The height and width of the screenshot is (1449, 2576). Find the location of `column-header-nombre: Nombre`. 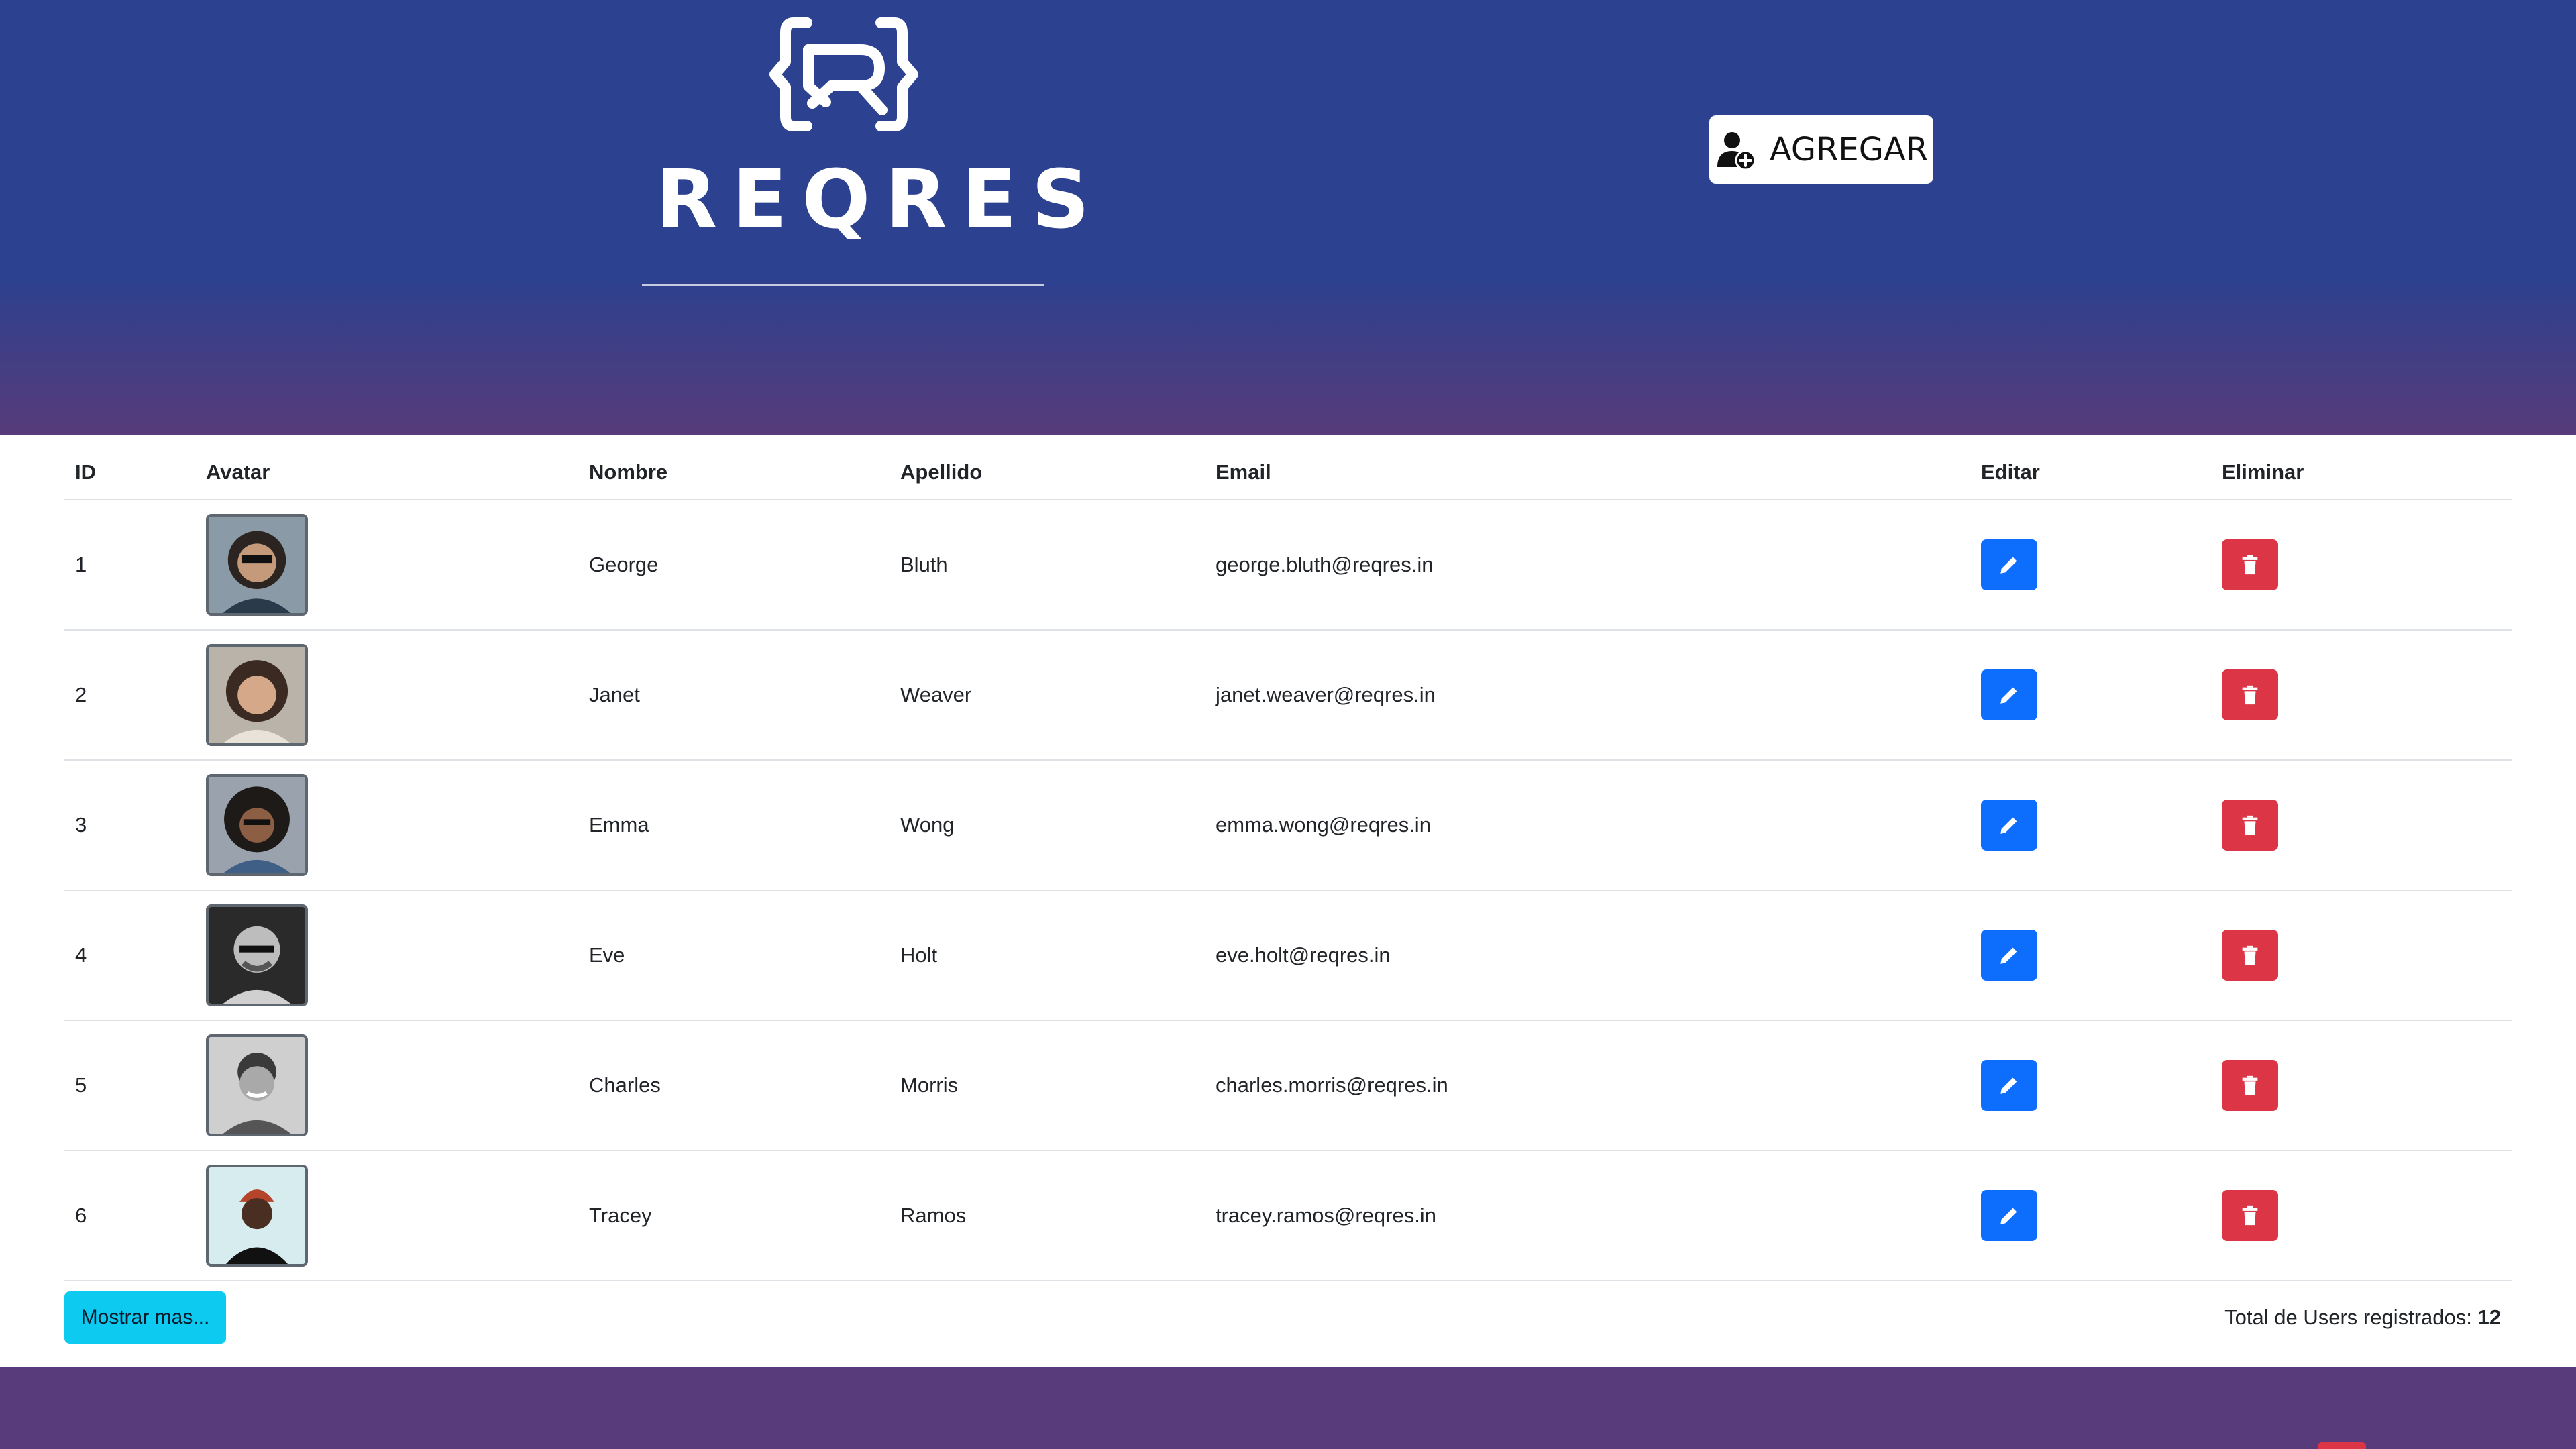

column-header-nombre: Nombre is located at coordinates (734, 472).